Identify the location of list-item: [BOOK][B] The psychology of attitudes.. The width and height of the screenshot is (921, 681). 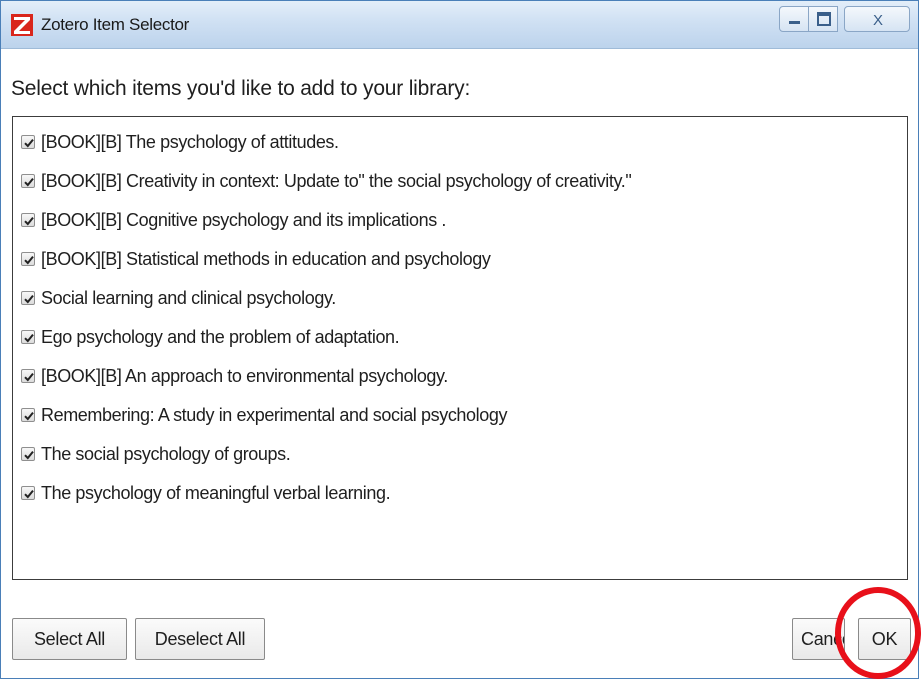
(180, 142).